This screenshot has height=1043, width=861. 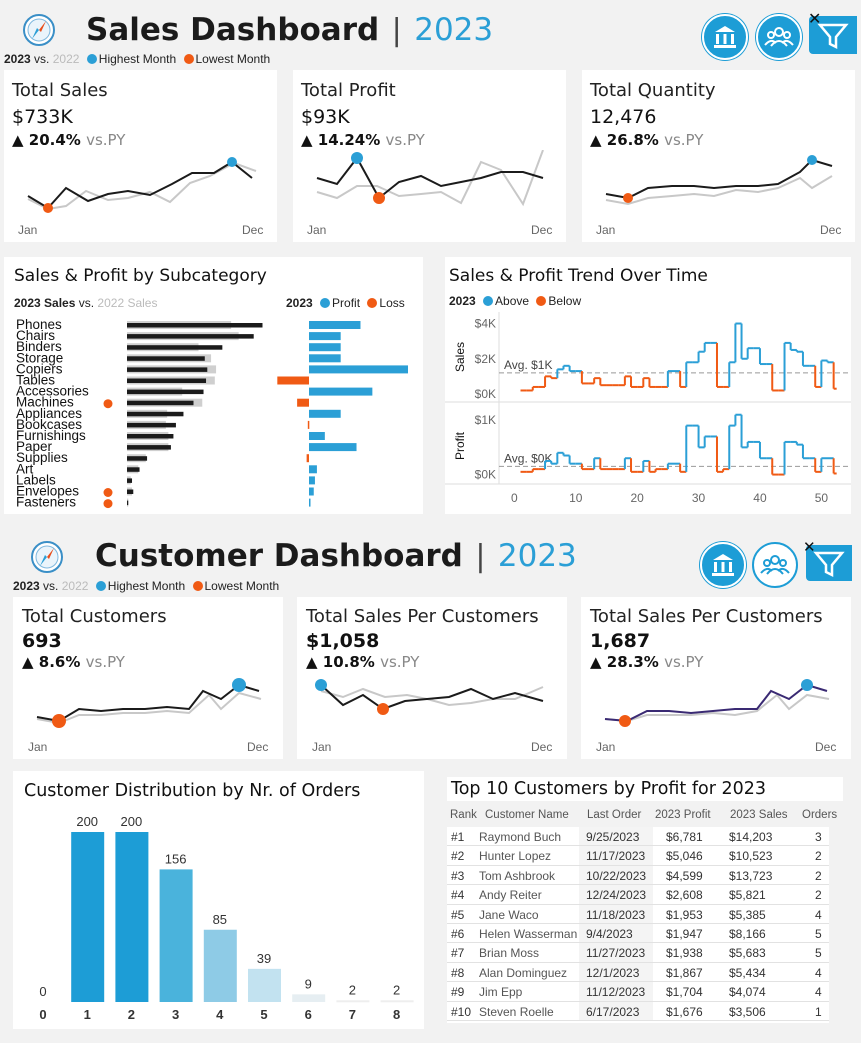 I want to click on sales-compass-icon, so click(x=39, y=30).